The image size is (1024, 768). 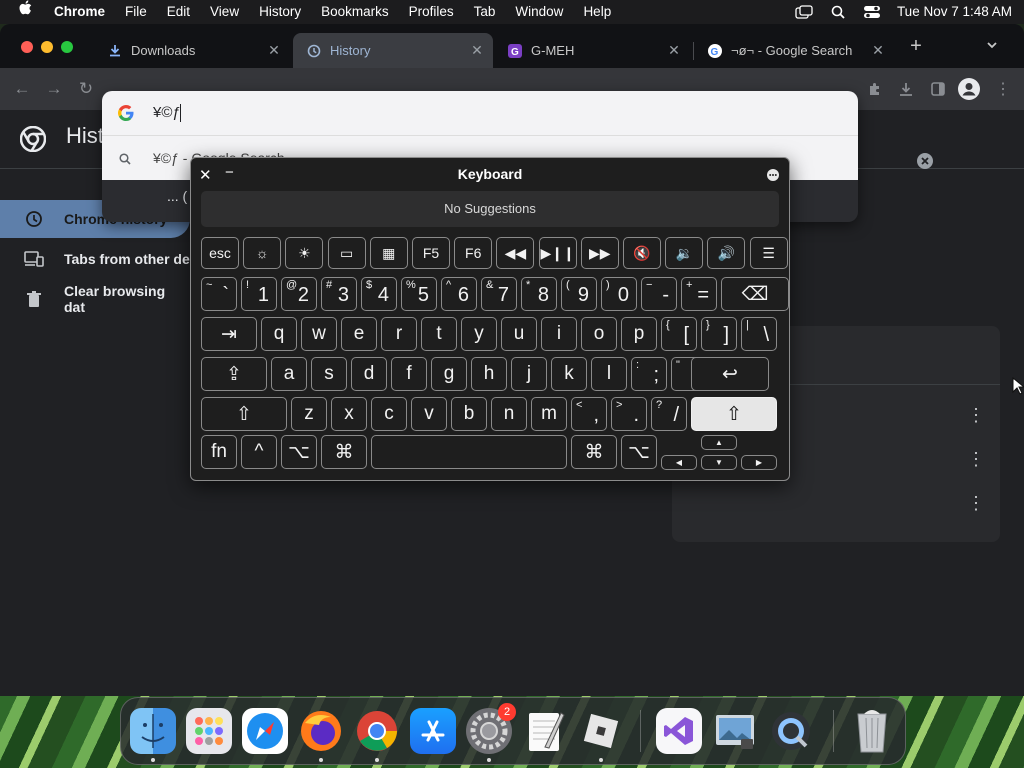 What do you see at coordinates (485, 12) in the screenshot?
I see `menu-tab: Tab` at bounding box center [485, 12].